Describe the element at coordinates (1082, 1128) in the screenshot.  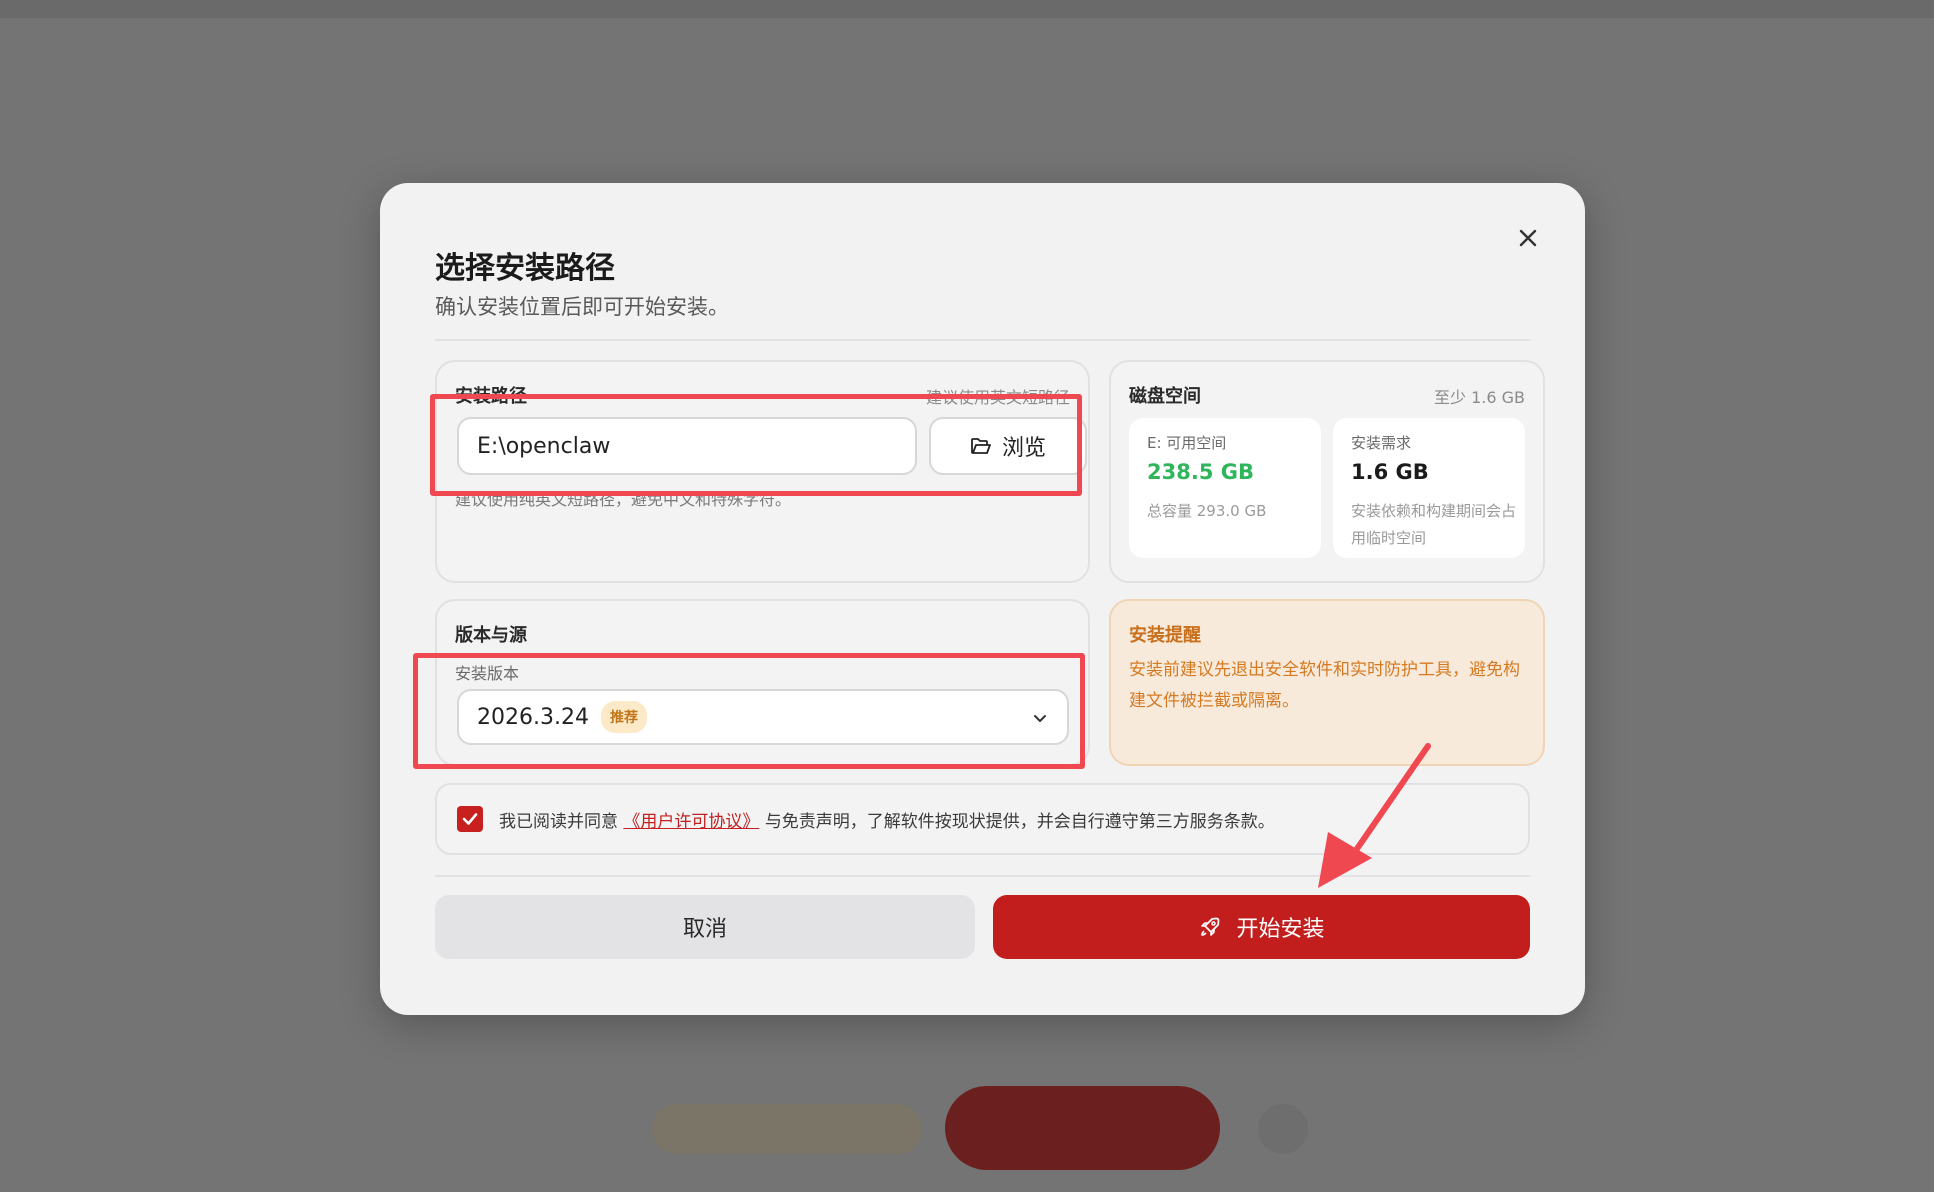
I see `background-primary-button` at that location.